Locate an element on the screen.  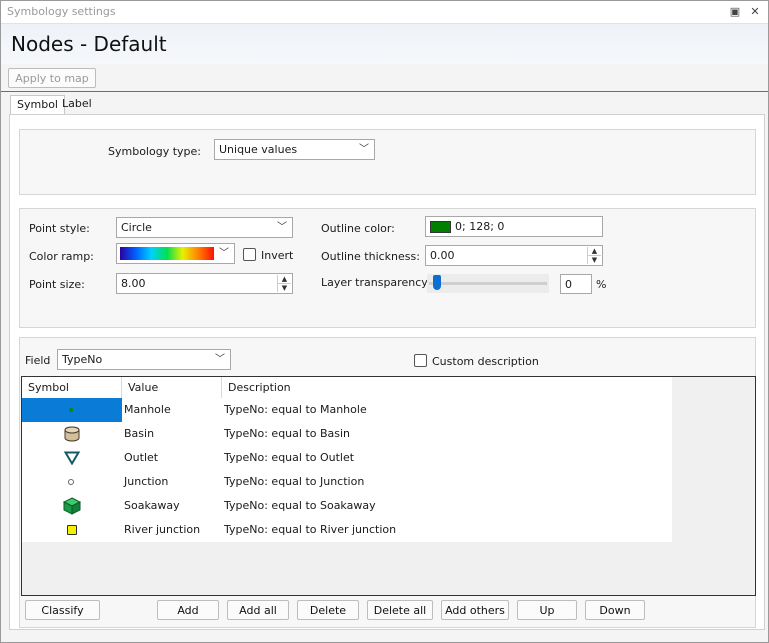
transparency-value: 0 is located at coordinates (568, 284).